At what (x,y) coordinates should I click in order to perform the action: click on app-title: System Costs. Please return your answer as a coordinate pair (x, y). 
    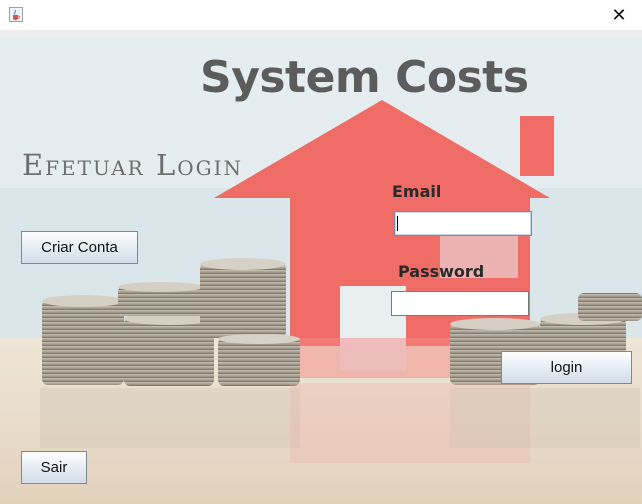
    Looking at the image, I should click on (364, 77).